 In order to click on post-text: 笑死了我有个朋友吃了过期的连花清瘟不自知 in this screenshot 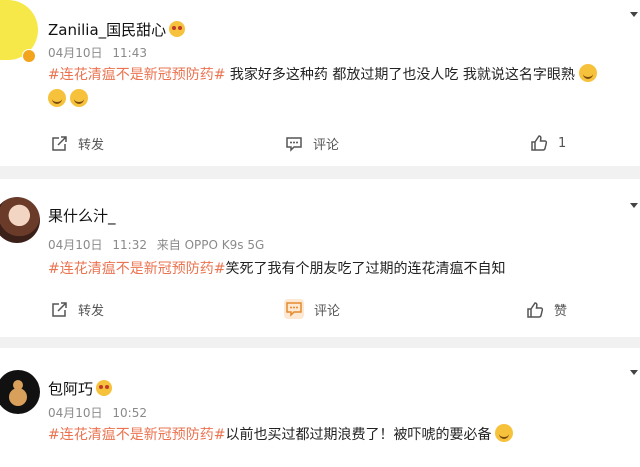, I will do `click(365, 269)`.